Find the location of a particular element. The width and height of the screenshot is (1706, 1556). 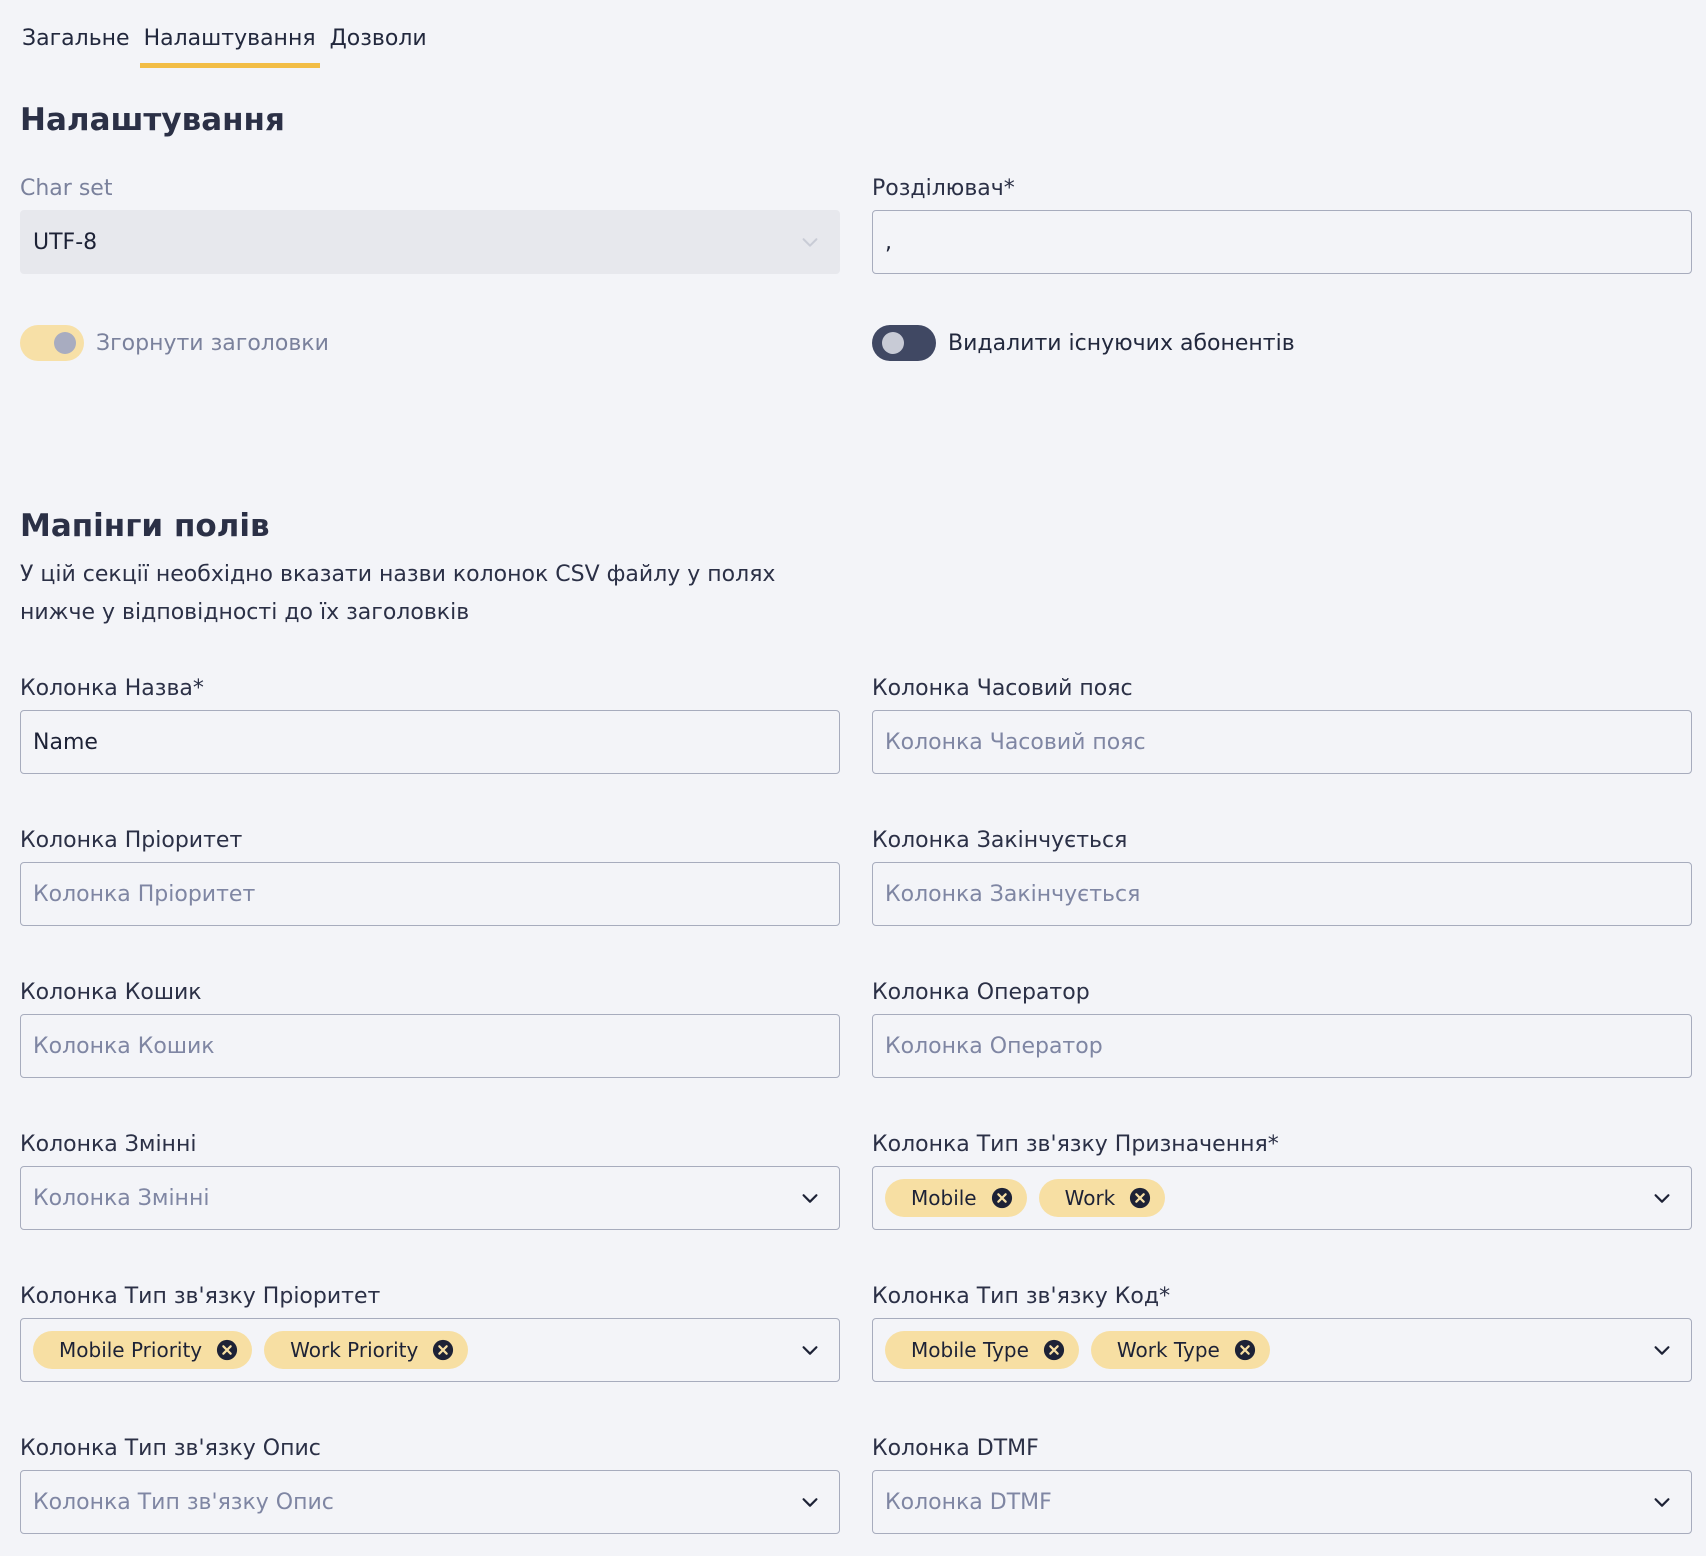

chip: Work Type is located at coordinates (1180, 1350).